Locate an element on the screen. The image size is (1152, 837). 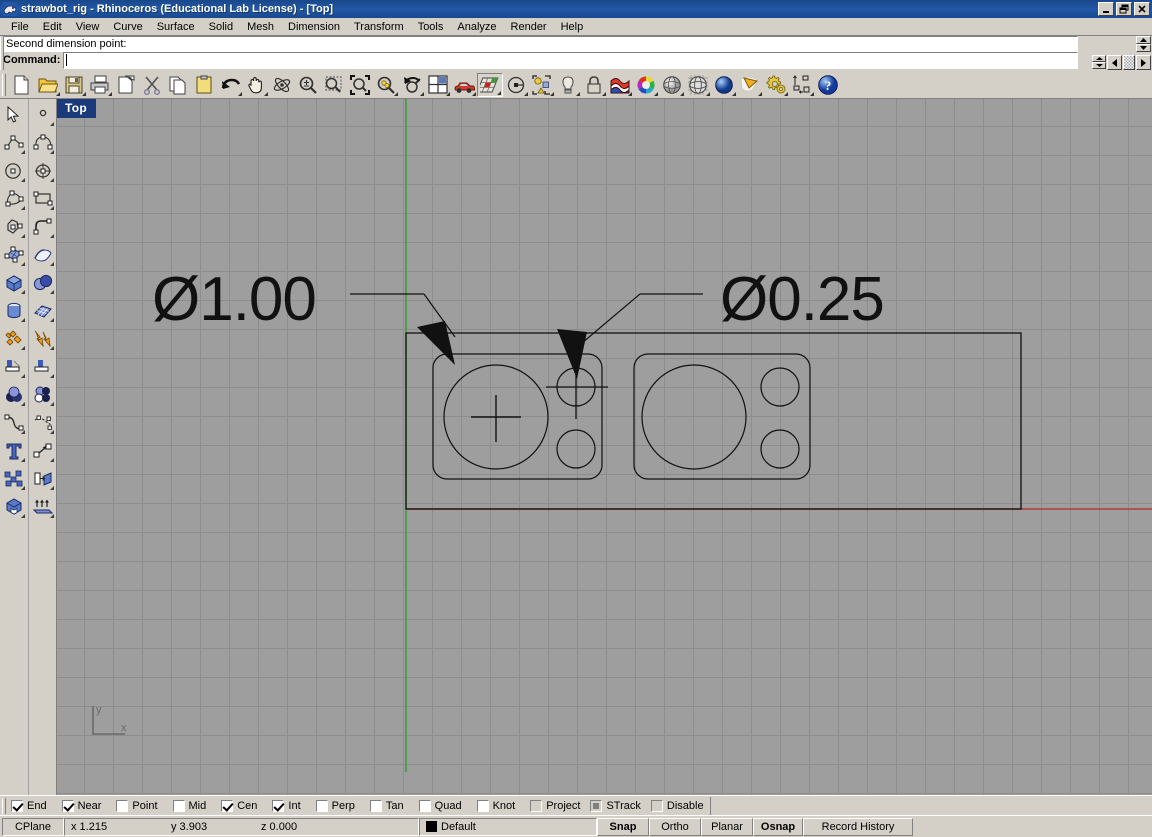
osnap-tan-checkbox is located at coordinates (375, 805).